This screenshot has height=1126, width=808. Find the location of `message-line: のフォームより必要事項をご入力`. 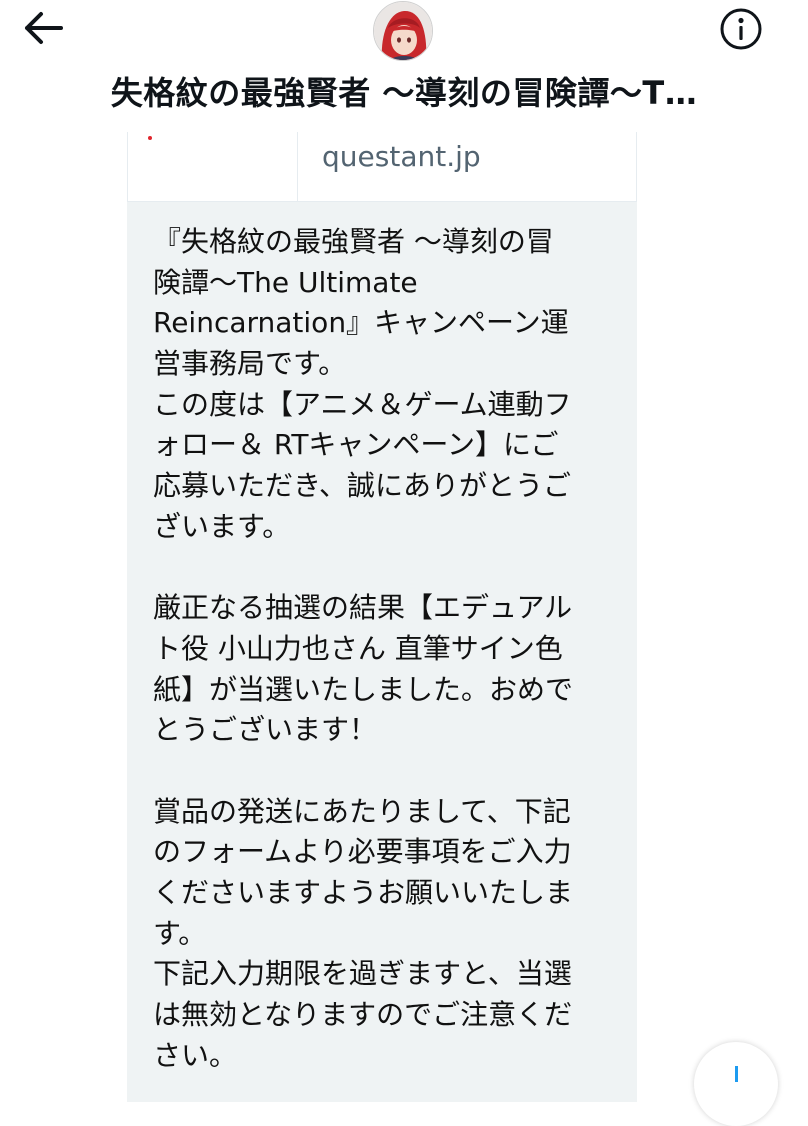

message-line: のフォームより必要事項をご入力 is located at coordinates (362, 852).